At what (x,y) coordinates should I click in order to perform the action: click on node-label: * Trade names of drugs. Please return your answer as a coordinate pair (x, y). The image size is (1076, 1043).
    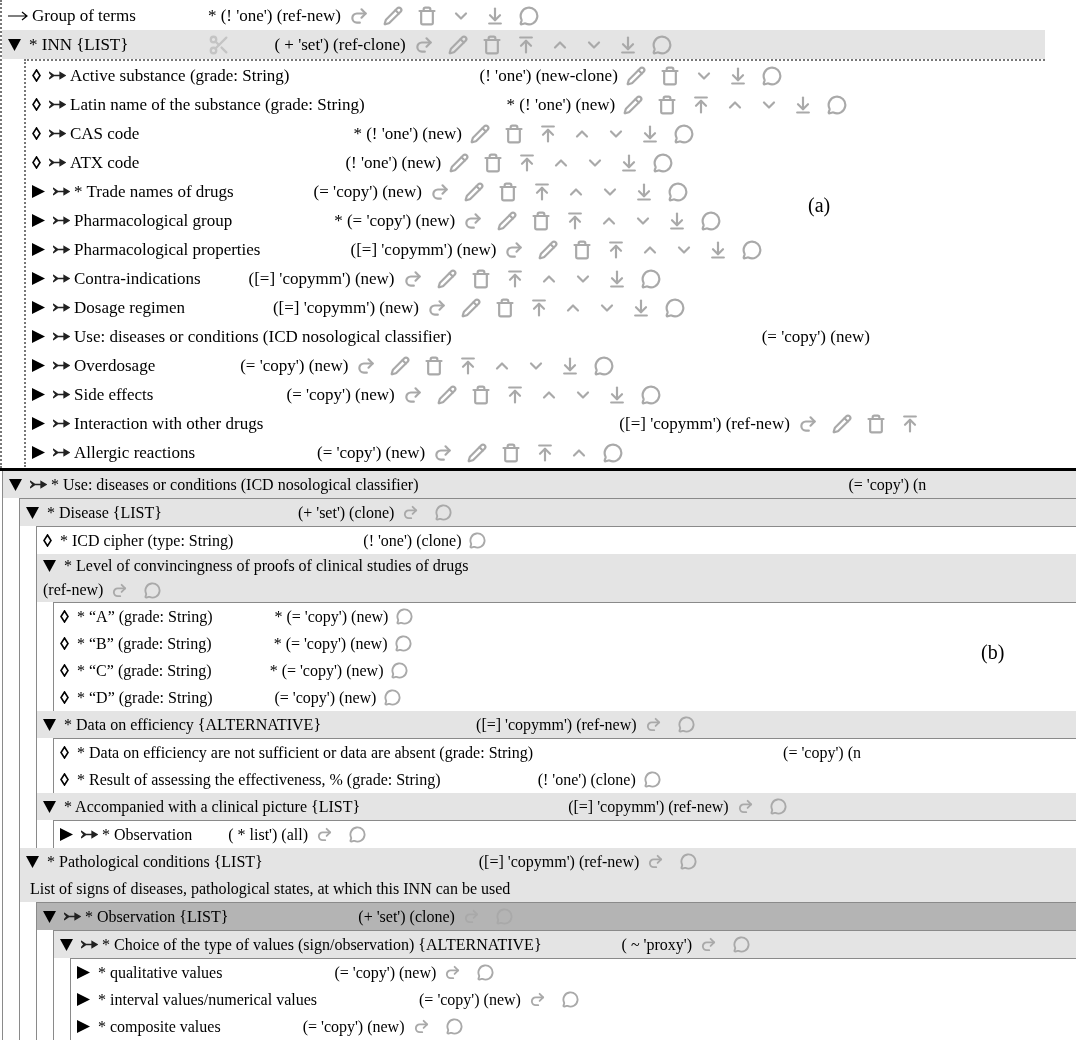
    Looking at the image, I should click on (154, 191).